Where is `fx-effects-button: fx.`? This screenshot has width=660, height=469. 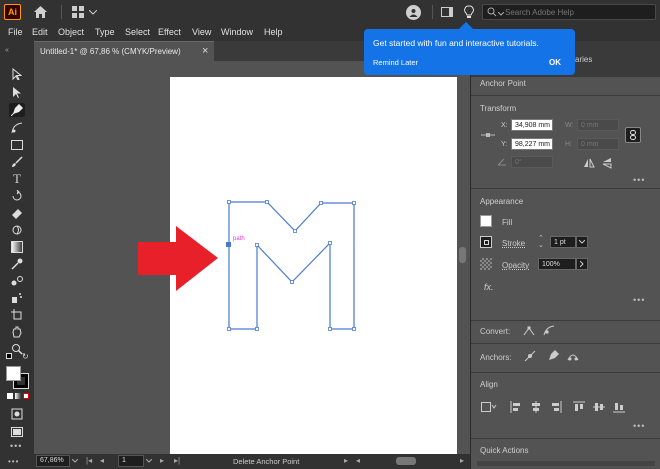 fx-effects-button: fx. is located at coordinates (489, 287).